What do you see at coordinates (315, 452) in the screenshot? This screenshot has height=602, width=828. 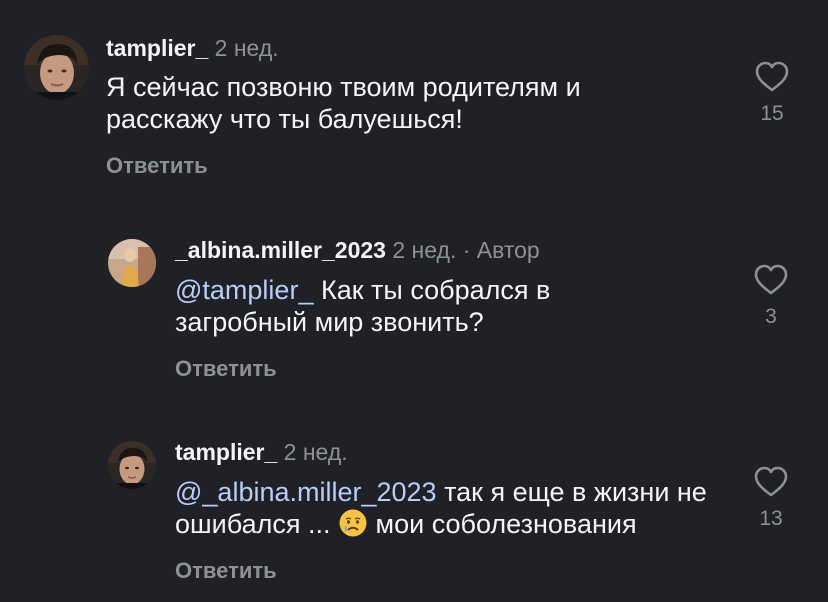 I see `timestamp: 2 нед.` at bounding box center [315, 452].